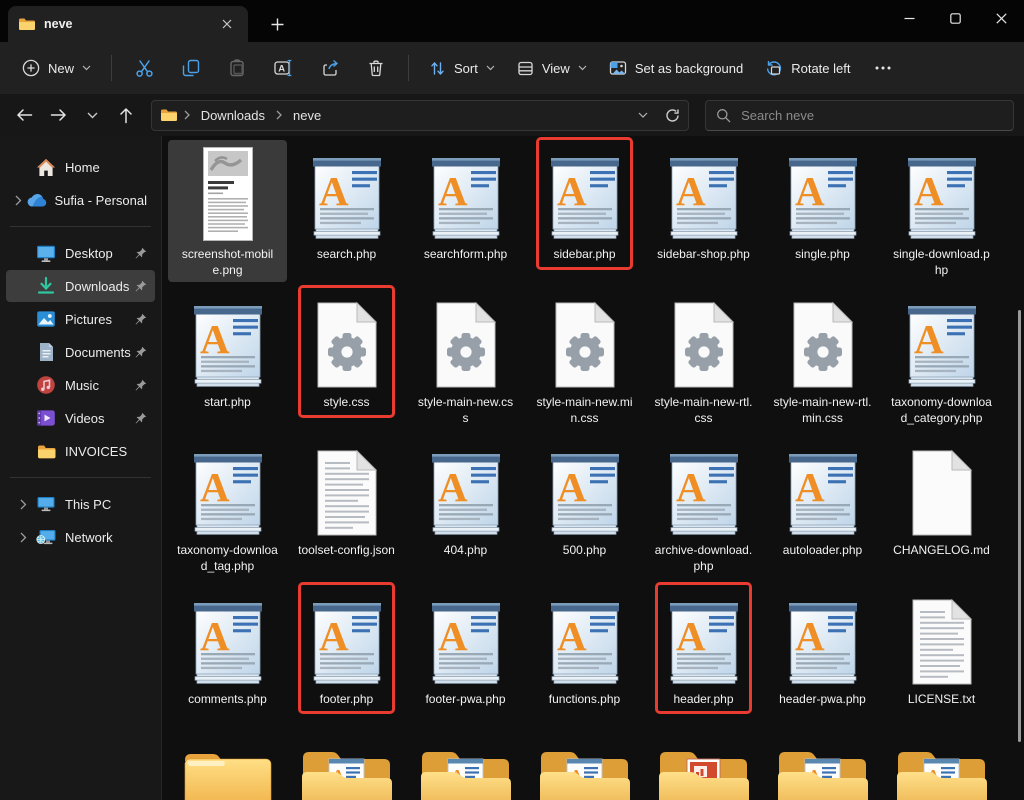 The image size is (1024, 800). What do you see at coordinates (703, 758) in the screenshot?
I see `file-tile: languages` at bounding box center [703, 758].